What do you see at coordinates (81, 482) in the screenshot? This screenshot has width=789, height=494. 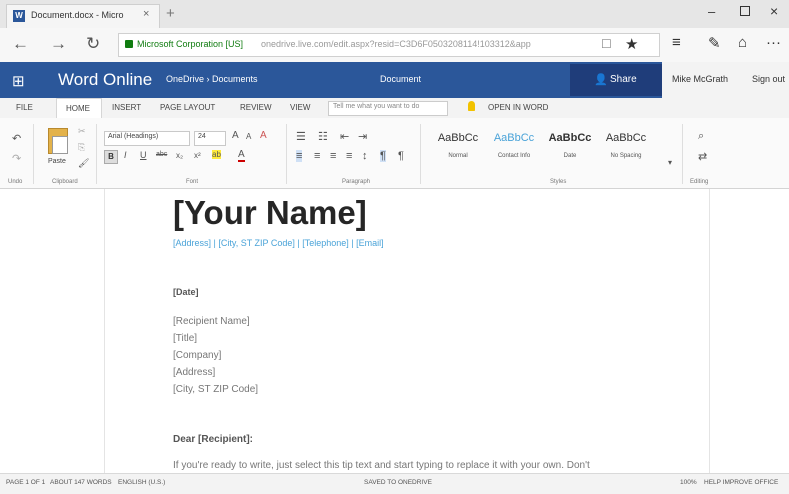 I see `word-count: ABOUT 147 WORDS` at bounding box center [81, 482].